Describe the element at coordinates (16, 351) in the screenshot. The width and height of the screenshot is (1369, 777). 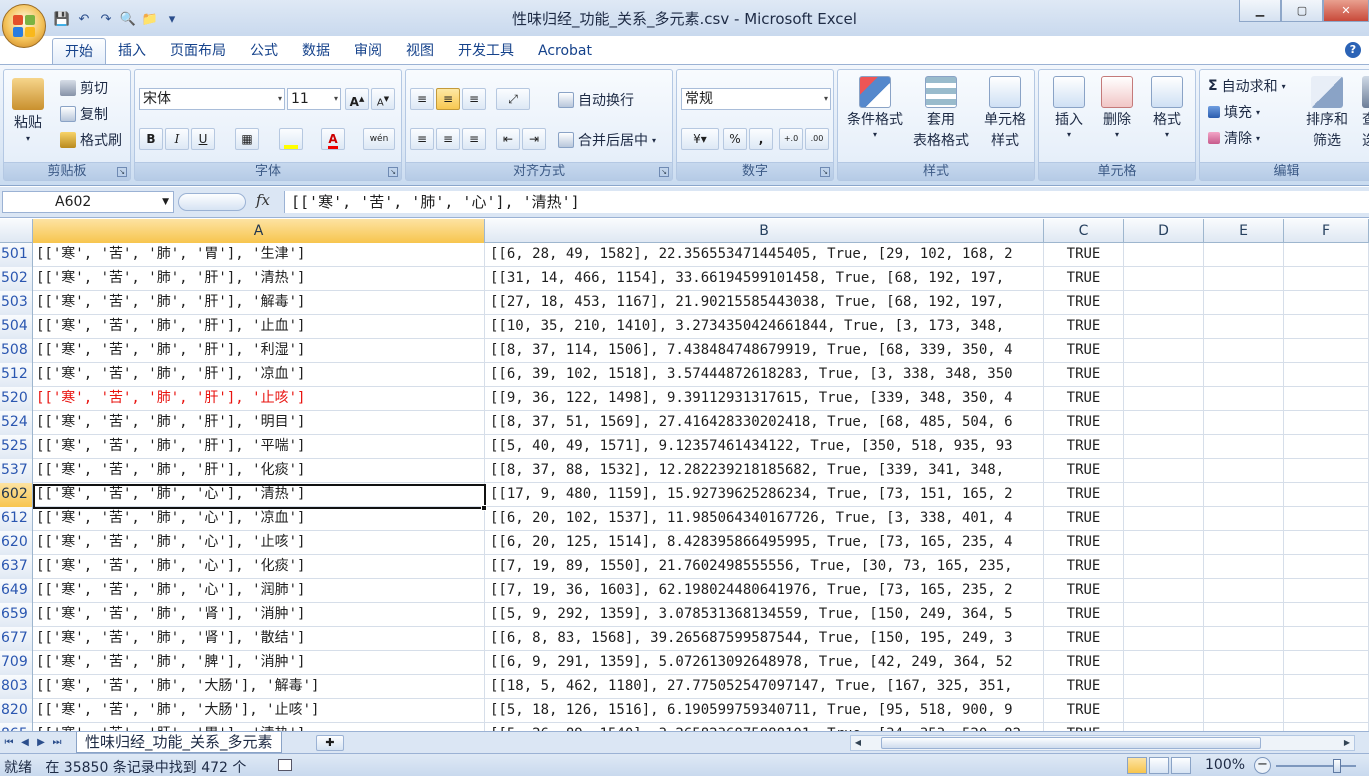
I see `row-header: 508` at that location.